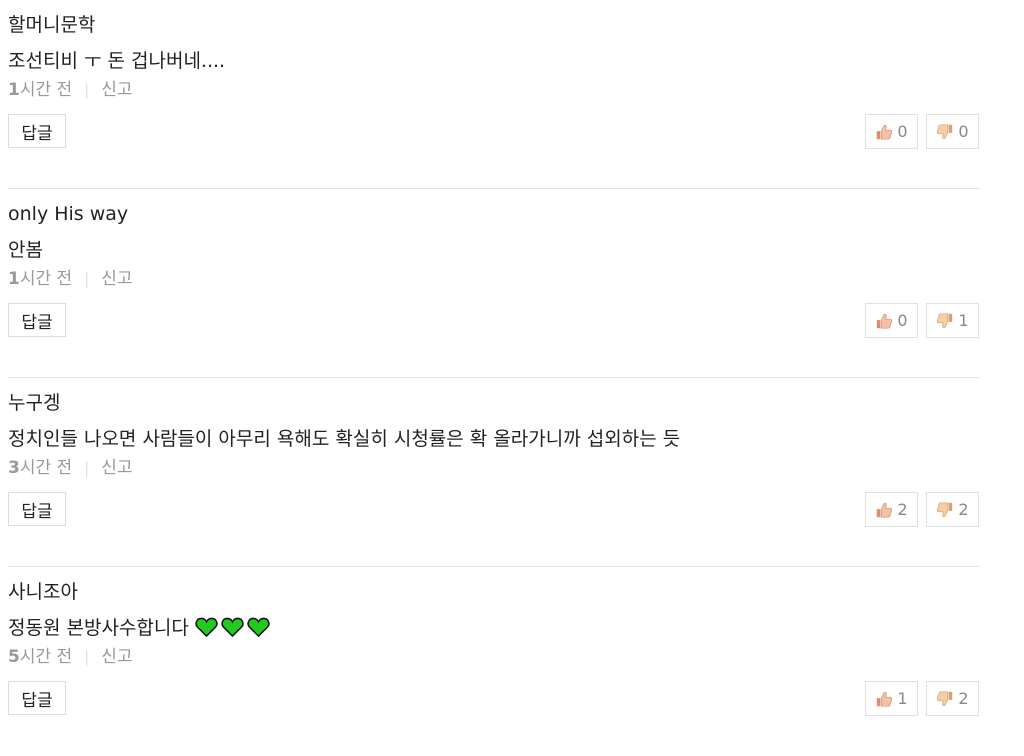  I want to click on comment-author: only His way, so click(68, 214).